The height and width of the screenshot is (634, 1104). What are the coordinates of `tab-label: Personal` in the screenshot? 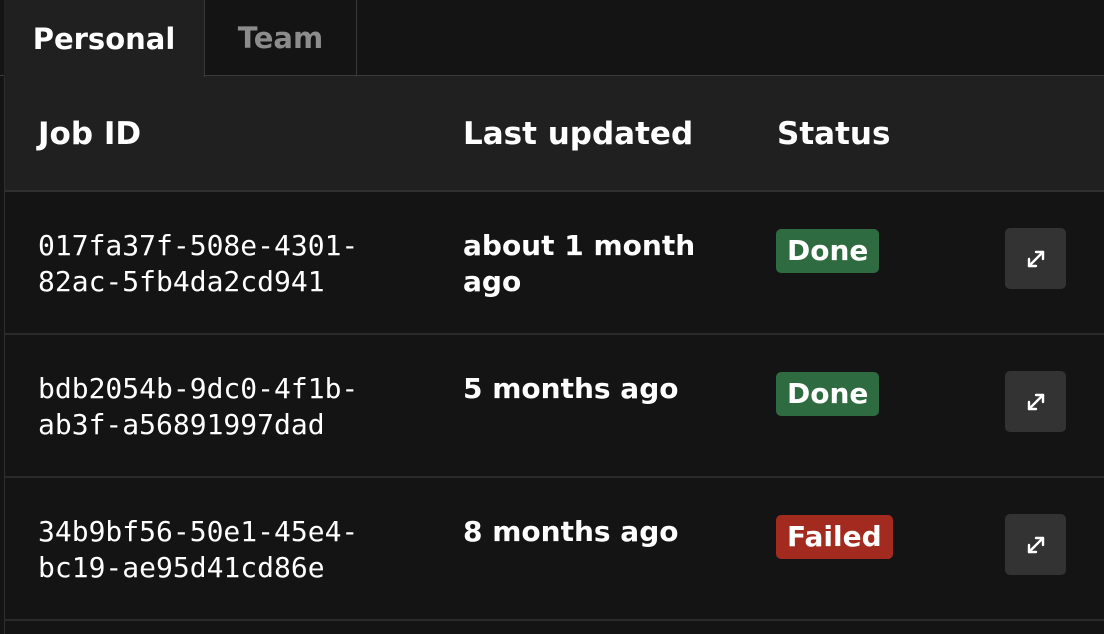 It's located at (104, 38).